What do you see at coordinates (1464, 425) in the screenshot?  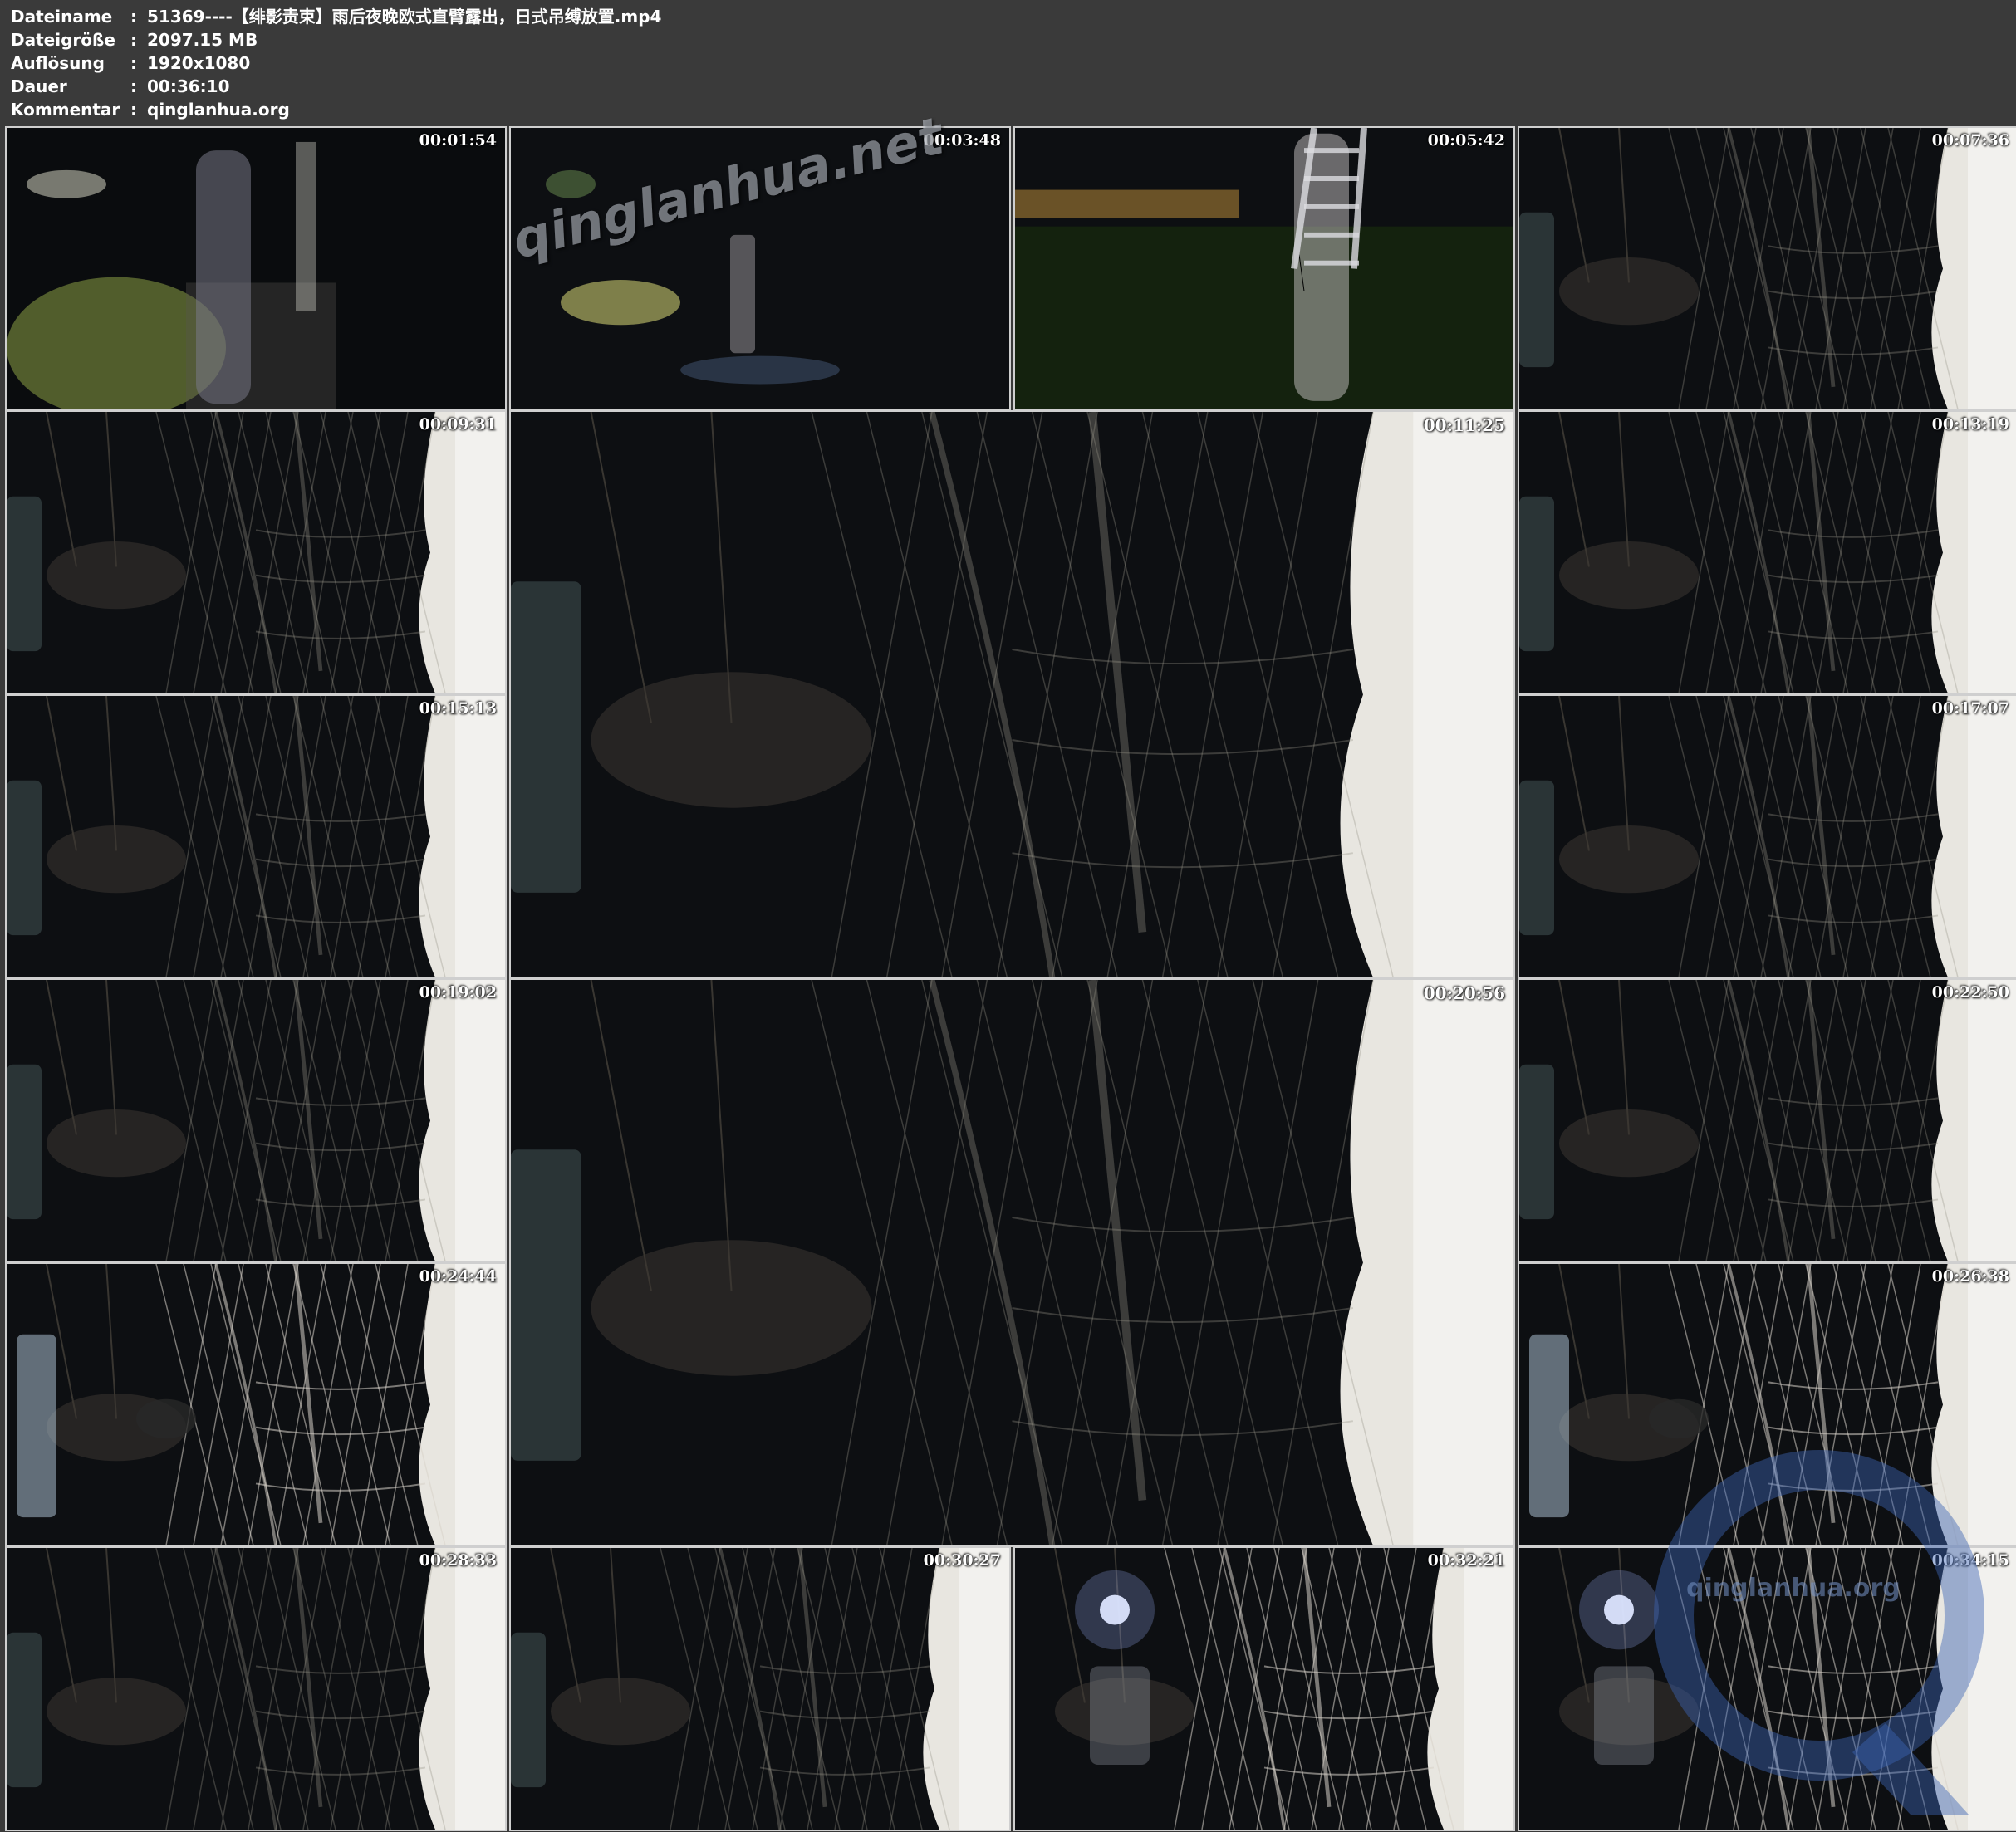 I see `thumbnail-timestamp: 00:11:25` at bounding box center [1464, 425].